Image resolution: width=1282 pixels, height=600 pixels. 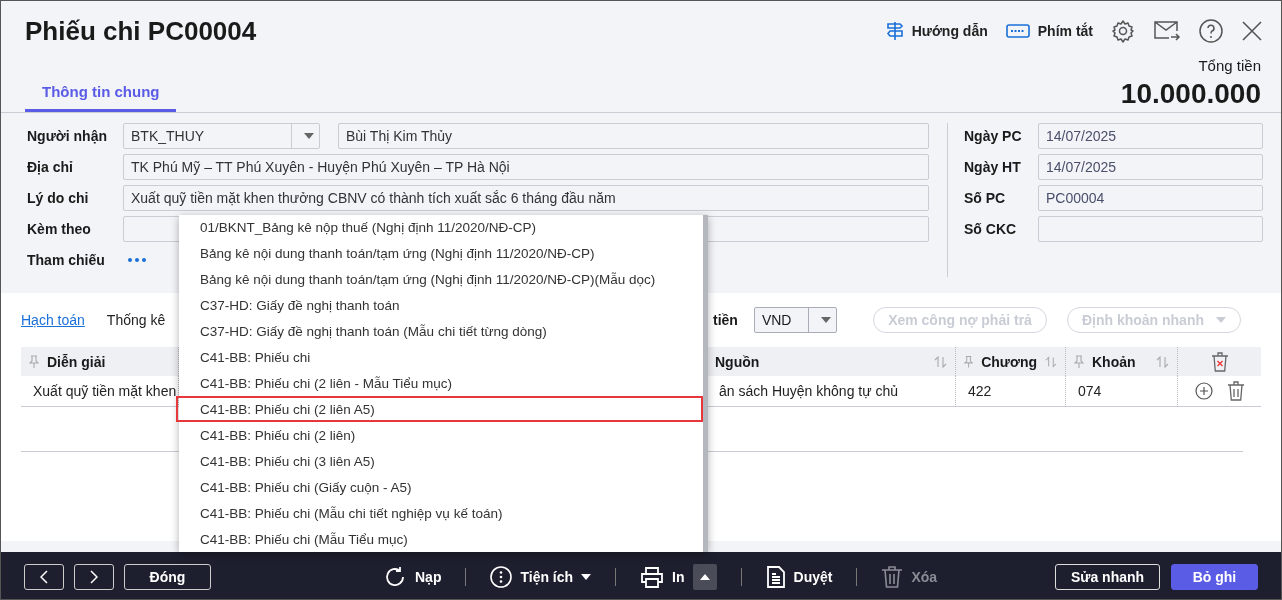 I want to click on print-options-button, so click(x=704, y=576).